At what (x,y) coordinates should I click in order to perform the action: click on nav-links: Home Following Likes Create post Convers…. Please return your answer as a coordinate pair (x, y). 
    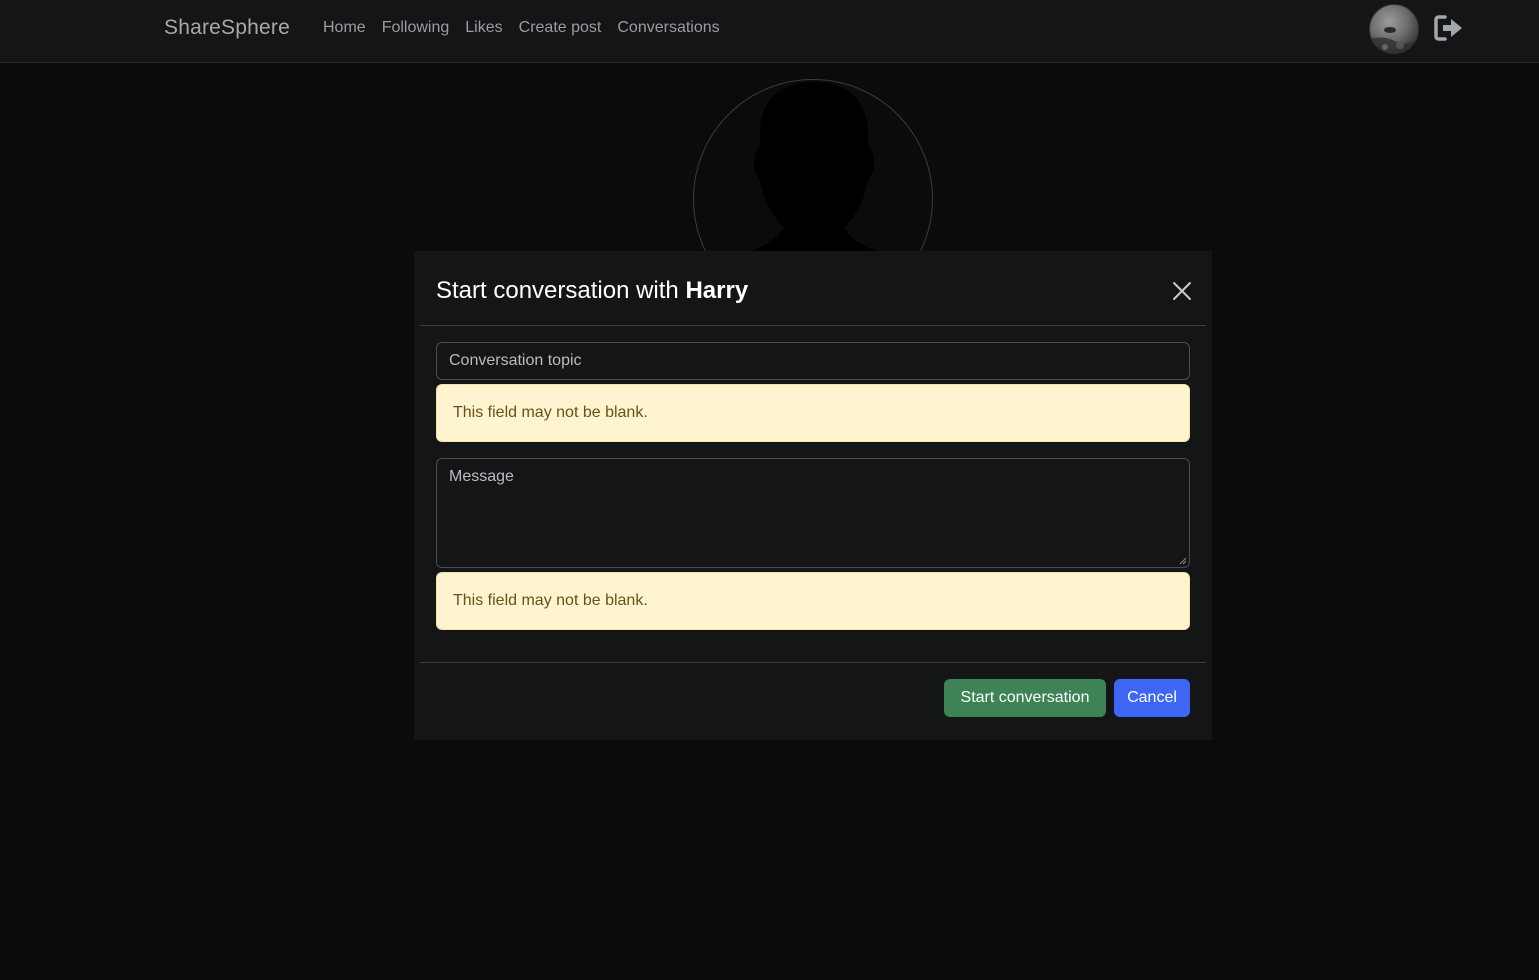
    Looking at the image, I should click on (529, 28).